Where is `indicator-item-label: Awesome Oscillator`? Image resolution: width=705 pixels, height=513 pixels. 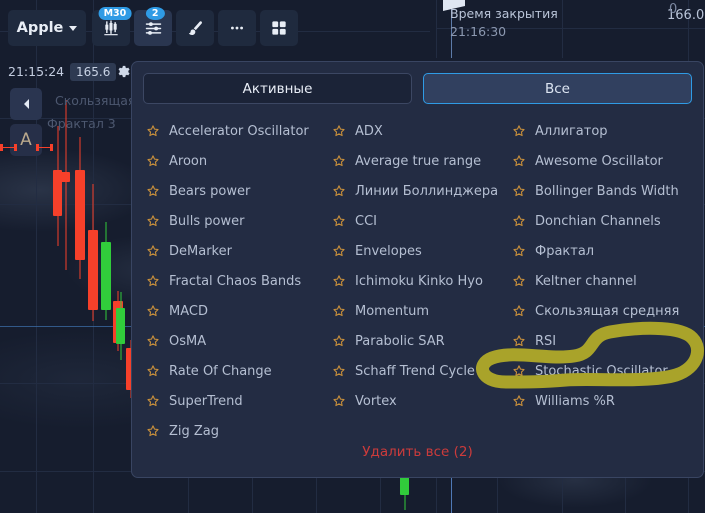 indicator-item-label: Awesome Oscillator is located at coordinates (599, 161).